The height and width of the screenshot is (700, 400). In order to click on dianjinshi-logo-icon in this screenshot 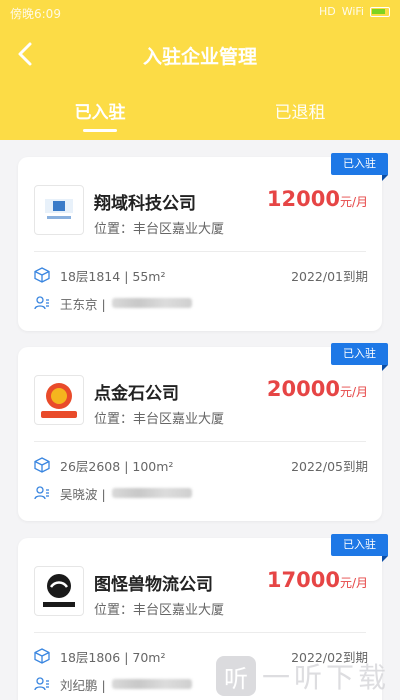, I will do `click(59, 400)`.